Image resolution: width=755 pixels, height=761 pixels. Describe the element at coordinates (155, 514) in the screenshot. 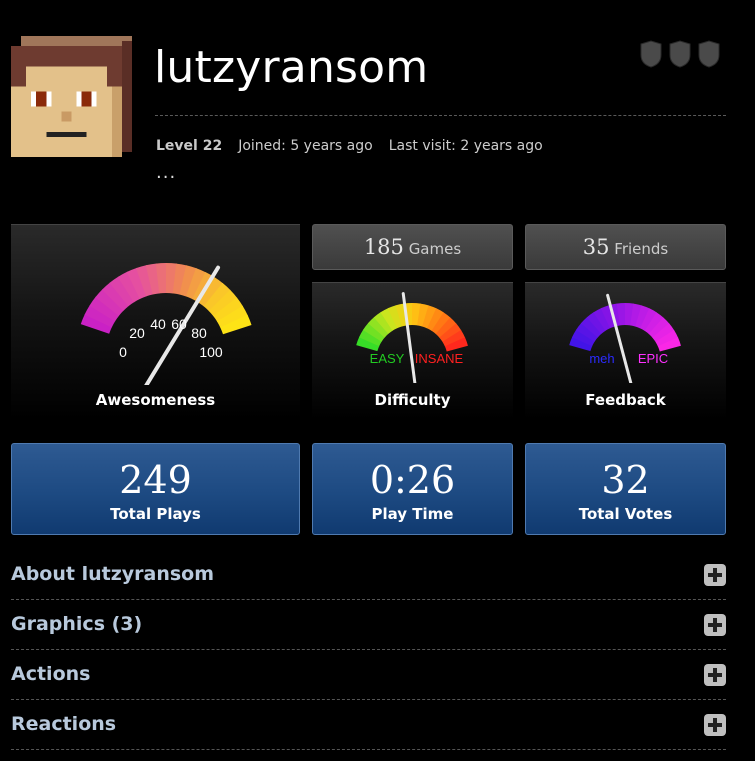

I see `total-plays-label: Total Plays` at that location.